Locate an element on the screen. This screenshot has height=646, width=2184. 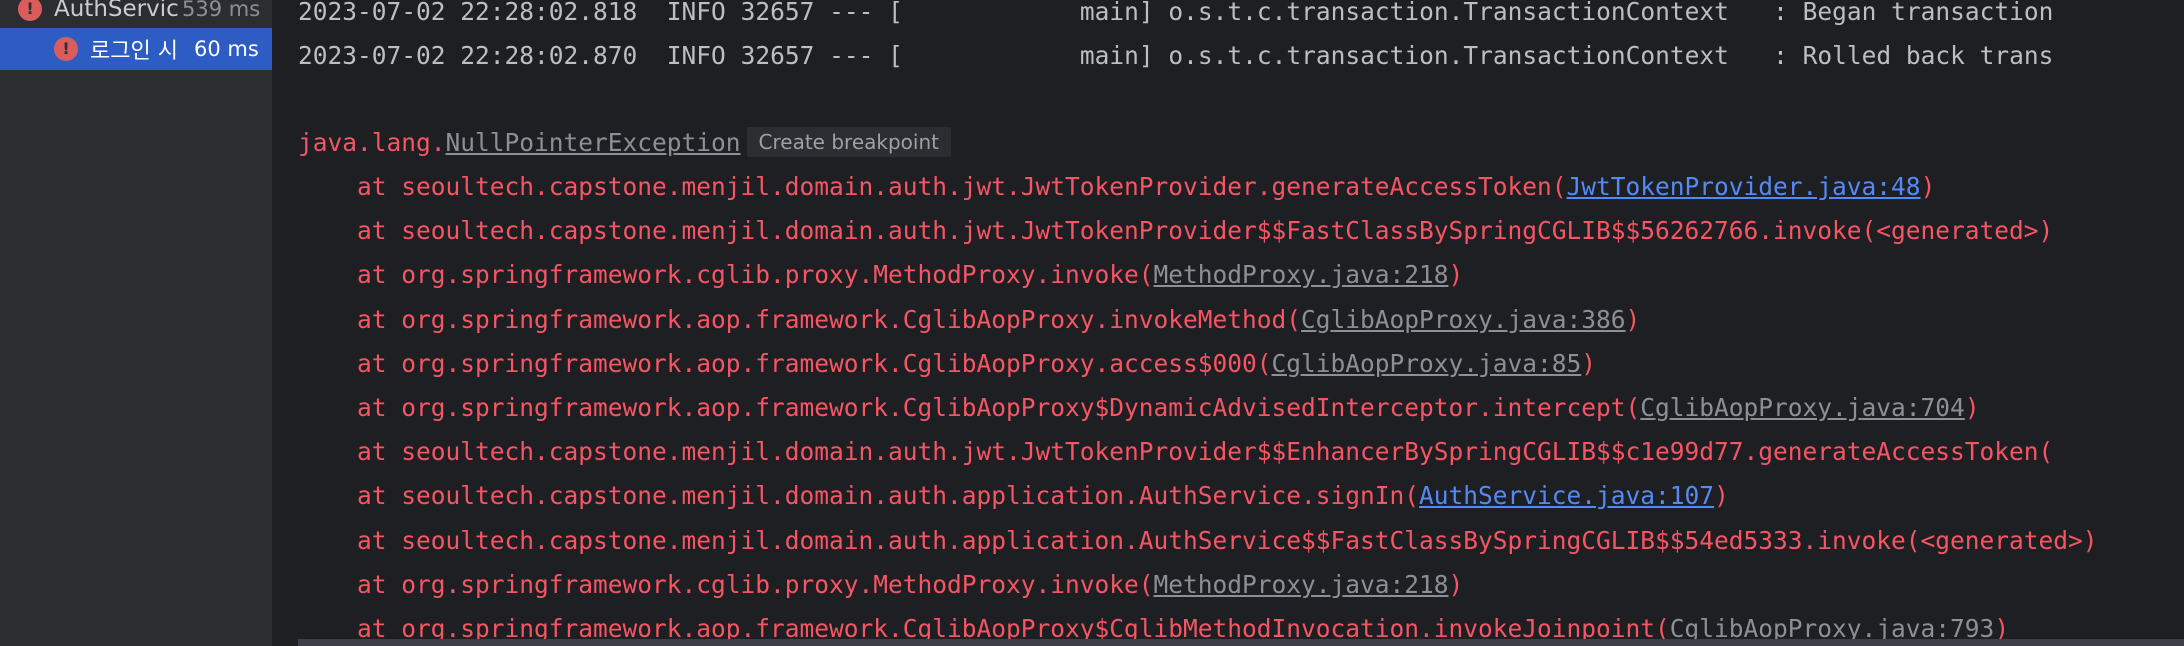
horizontal-scrollbar is located at coordinates (1241, 642).